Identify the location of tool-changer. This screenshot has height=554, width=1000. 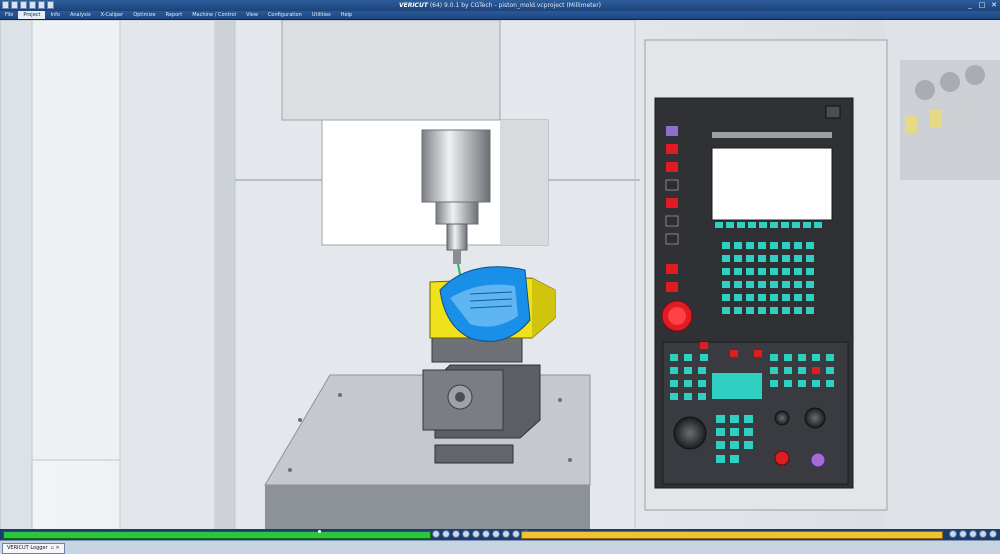
(950, 120).